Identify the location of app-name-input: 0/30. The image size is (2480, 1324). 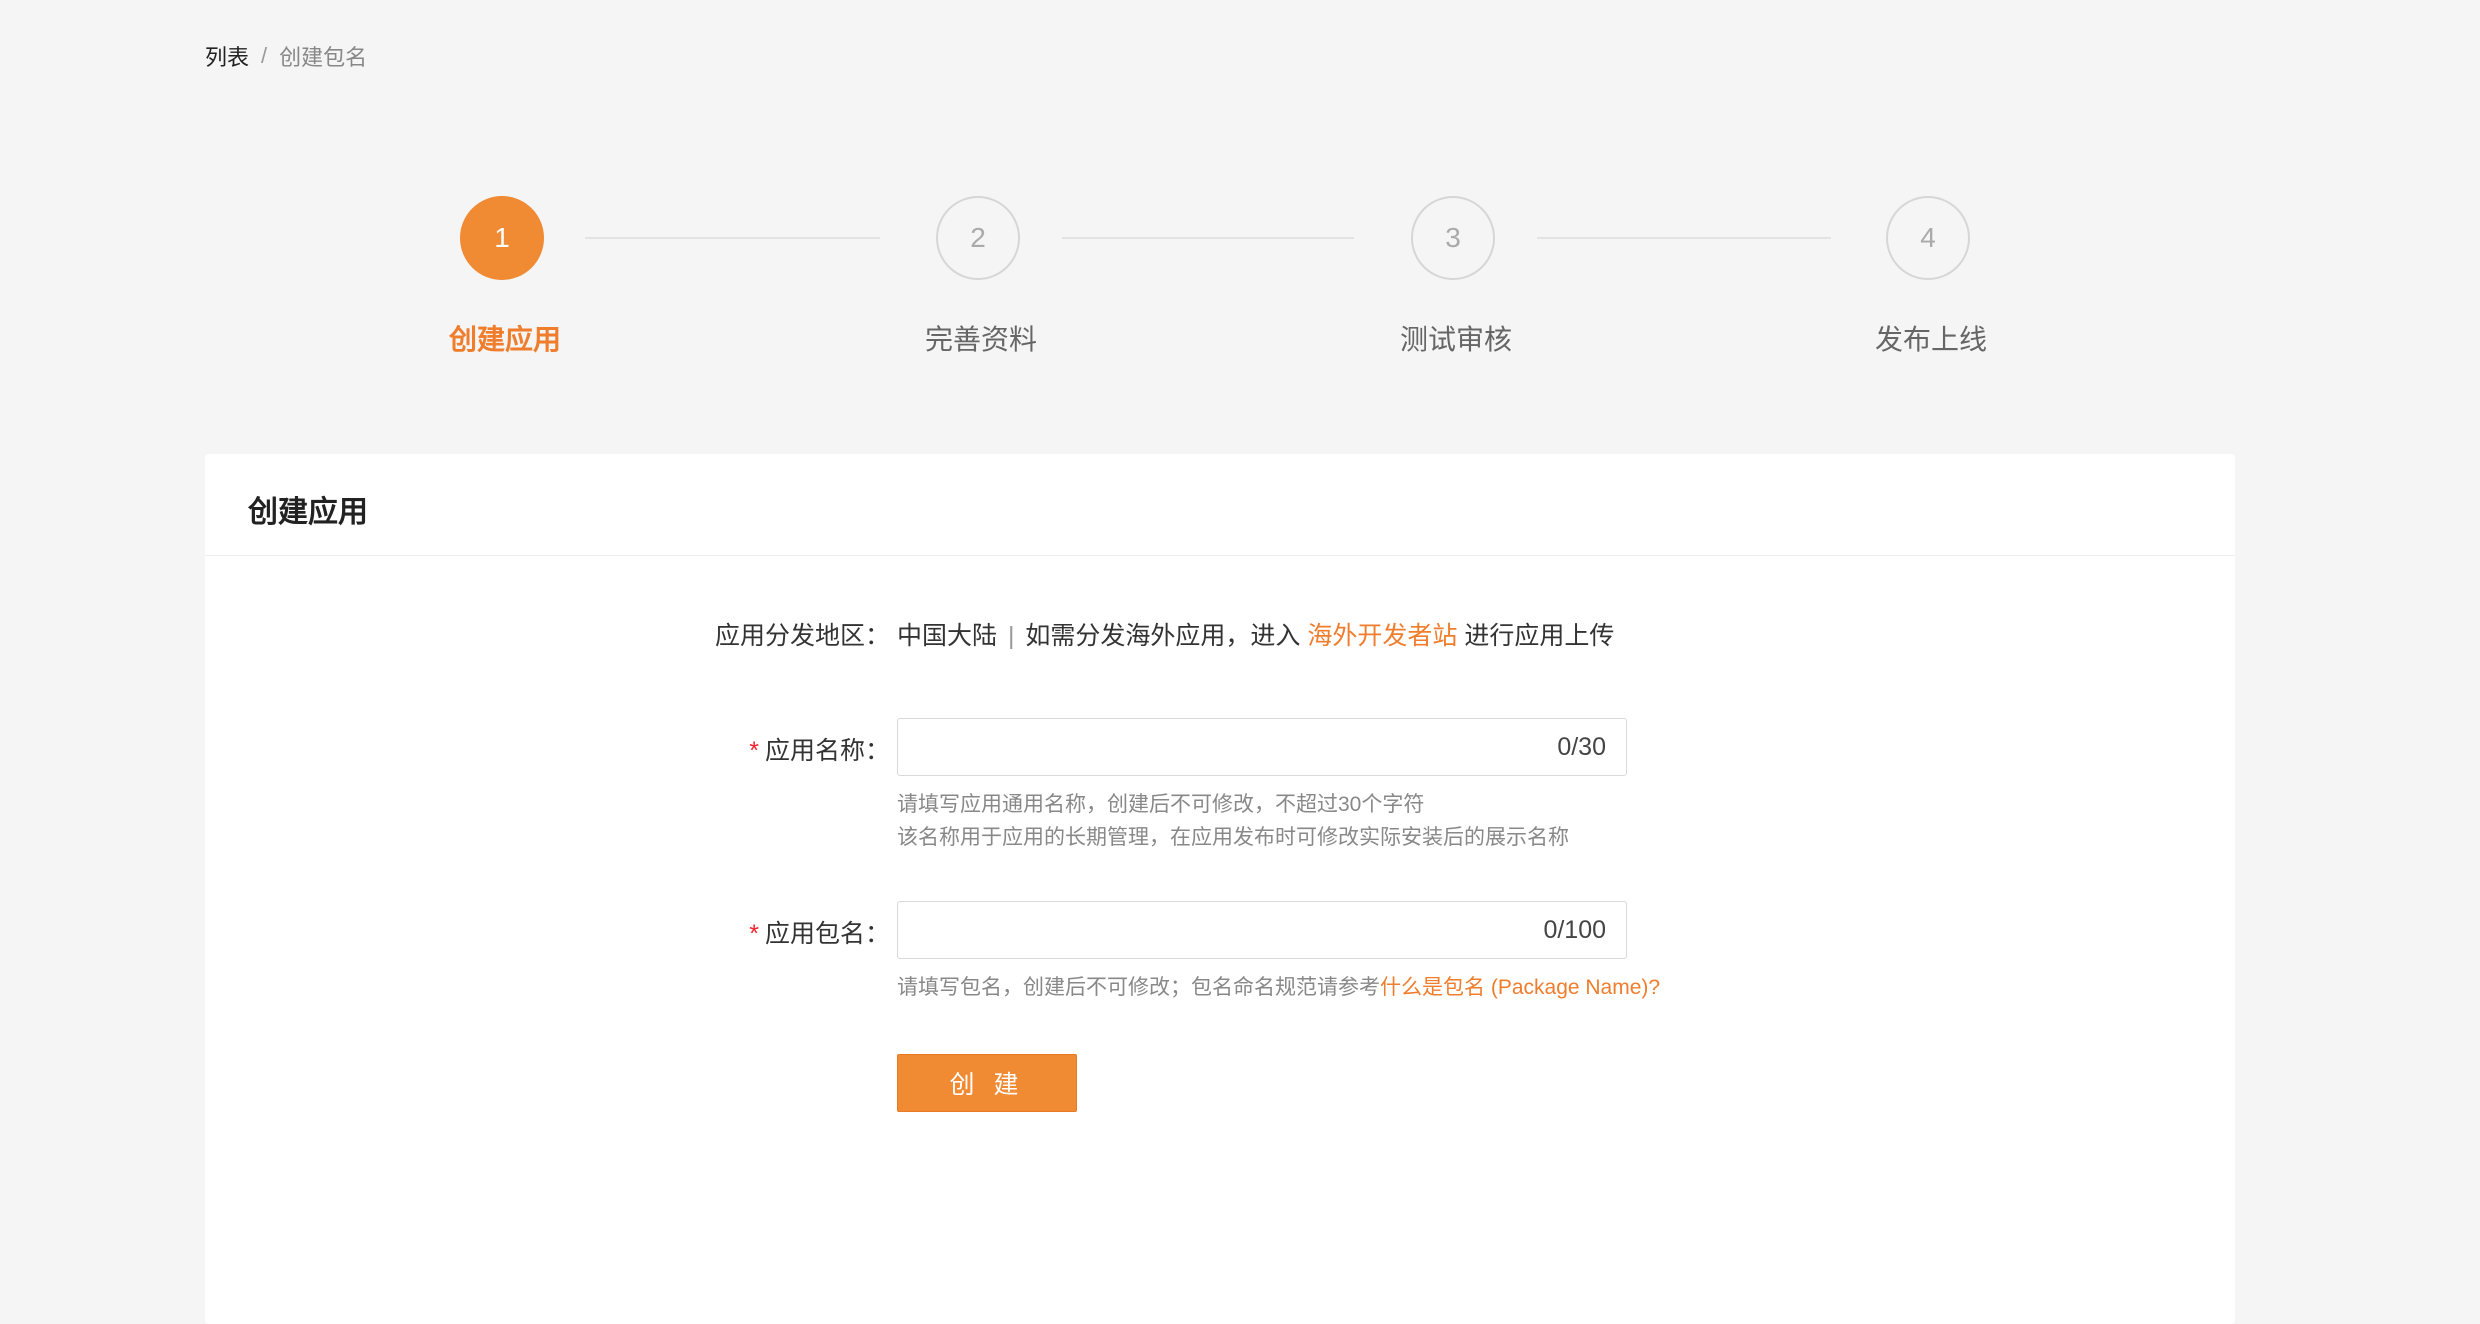
(1262, 747).